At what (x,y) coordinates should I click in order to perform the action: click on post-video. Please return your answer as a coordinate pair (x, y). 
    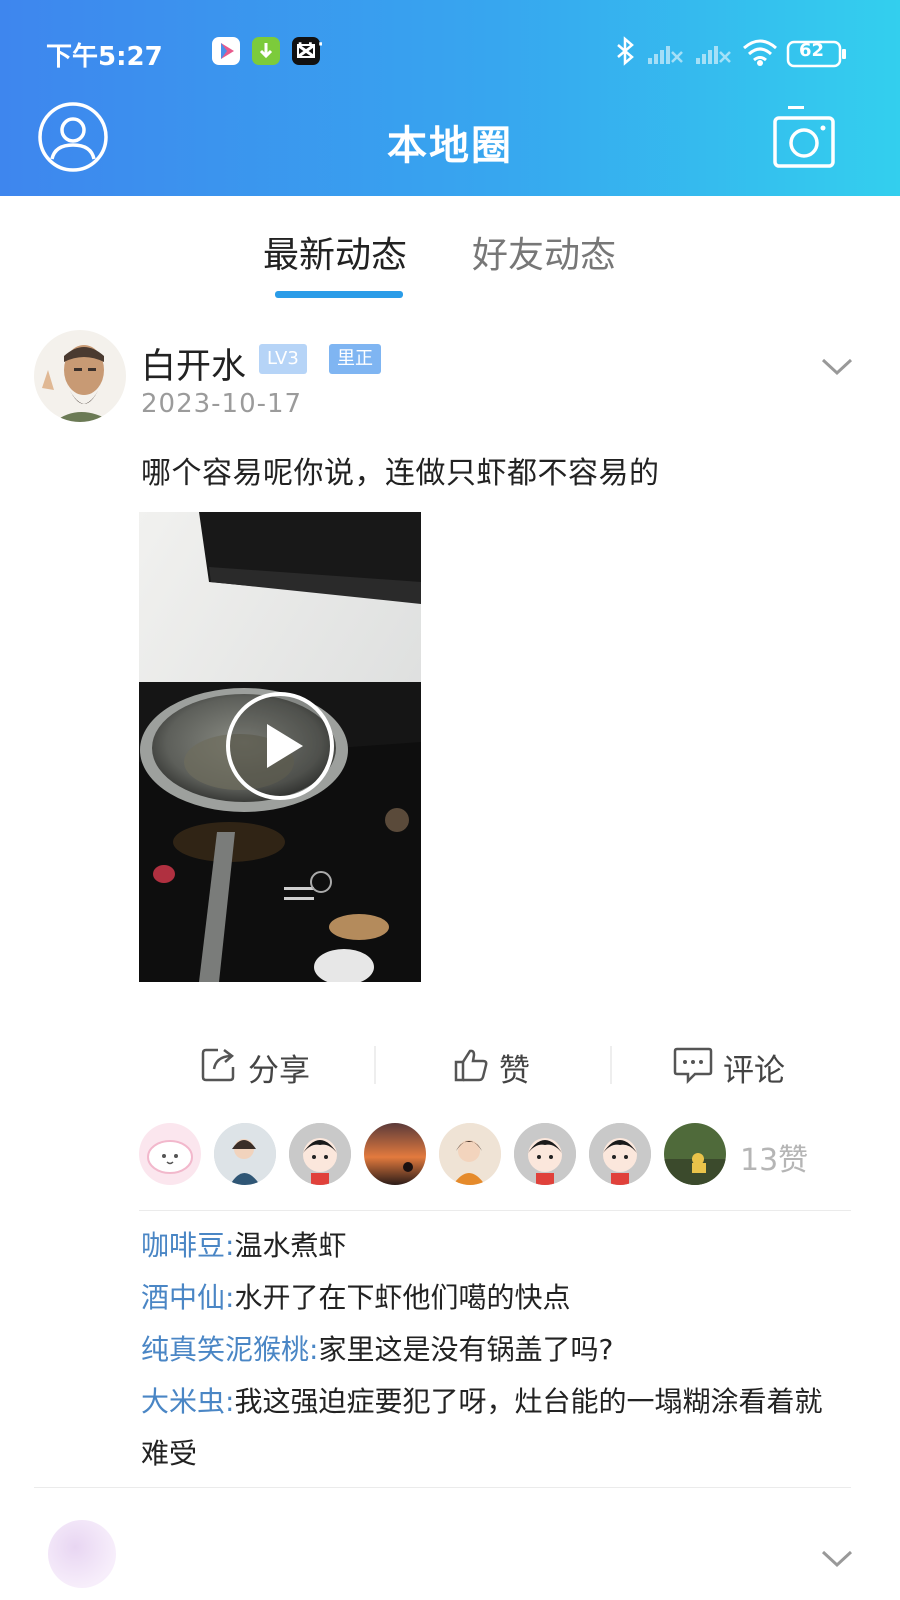
    Looking at the image, I should click on (280, 747).